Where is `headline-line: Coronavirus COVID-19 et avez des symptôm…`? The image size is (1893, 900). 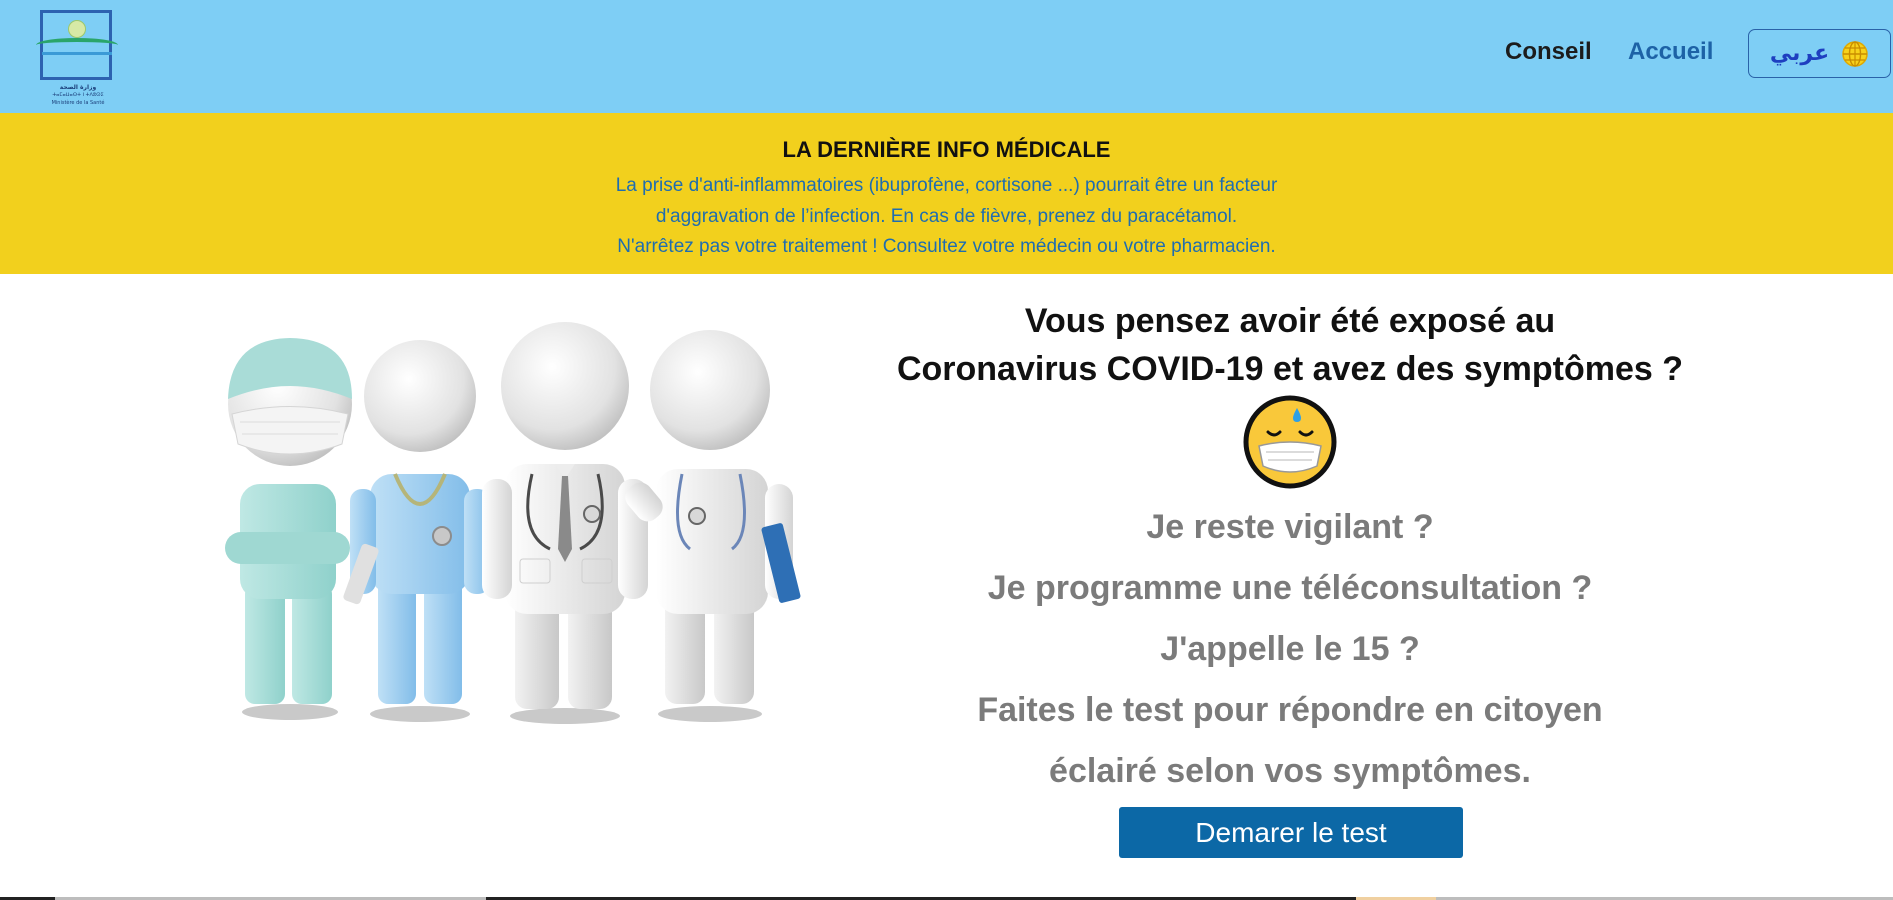 headline-line: Coronavirus COVID-19 et avez des symptôm… is located at coordinates (1290, 369).